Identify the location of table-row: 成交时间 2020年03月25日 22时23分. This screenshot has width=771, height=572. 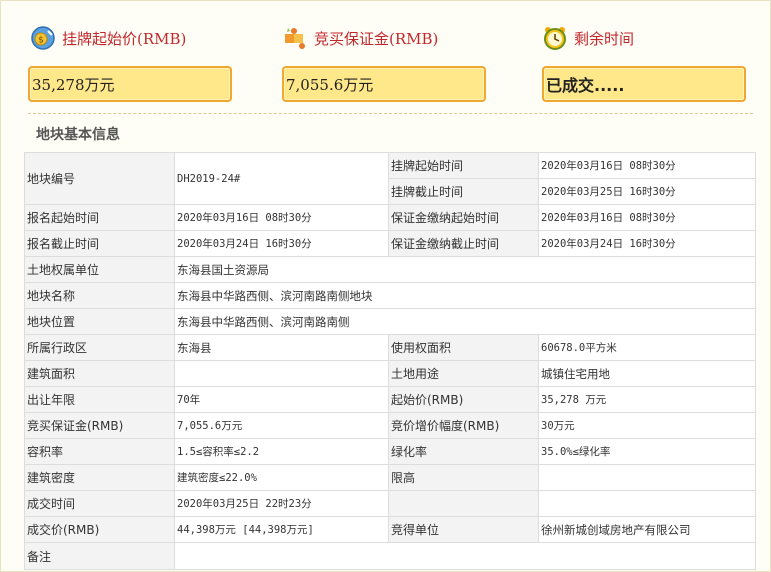
(390, 503).